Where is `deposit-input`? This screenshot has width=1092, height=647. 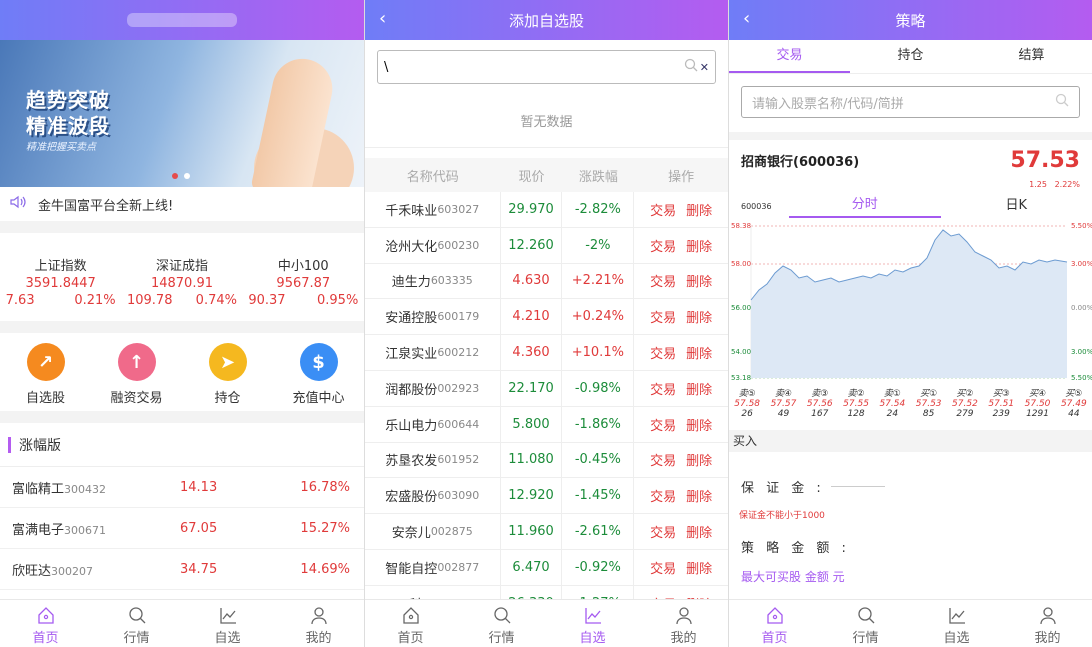
deposit-input is located at coordinates (857, 486).